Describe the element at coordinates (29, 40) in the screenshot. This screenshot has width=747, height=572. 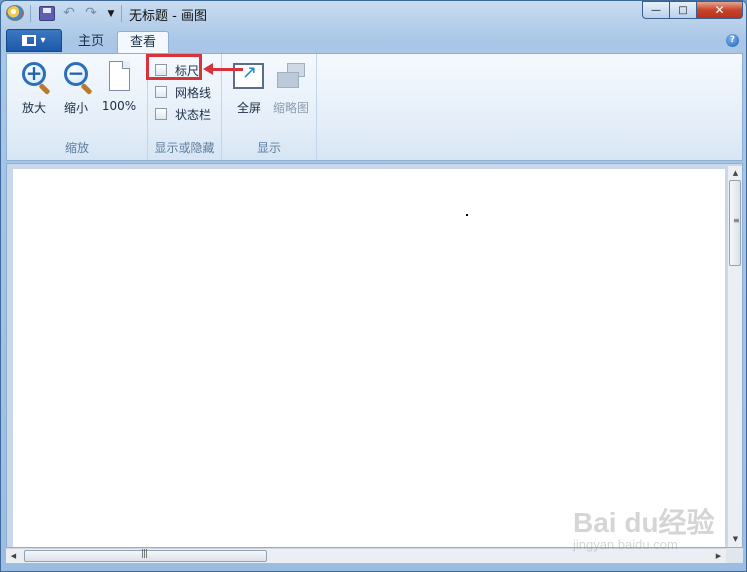
I see `menu-icon` at that location.